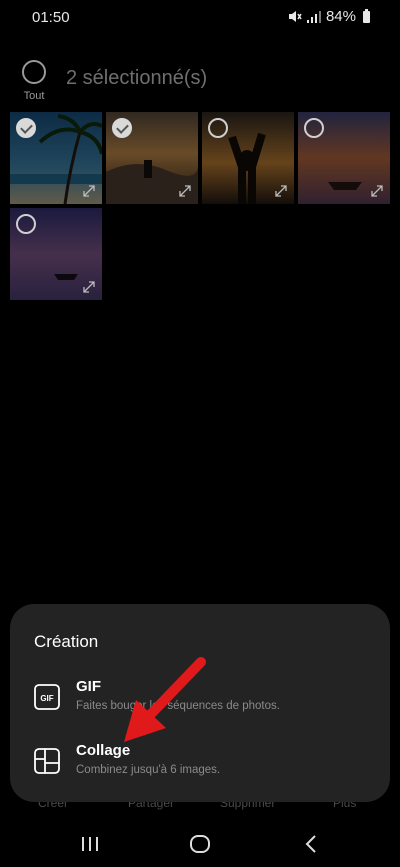 The height and width of the screenshot is (867, 400). I want to click on collage-icon, so click(47, 761).